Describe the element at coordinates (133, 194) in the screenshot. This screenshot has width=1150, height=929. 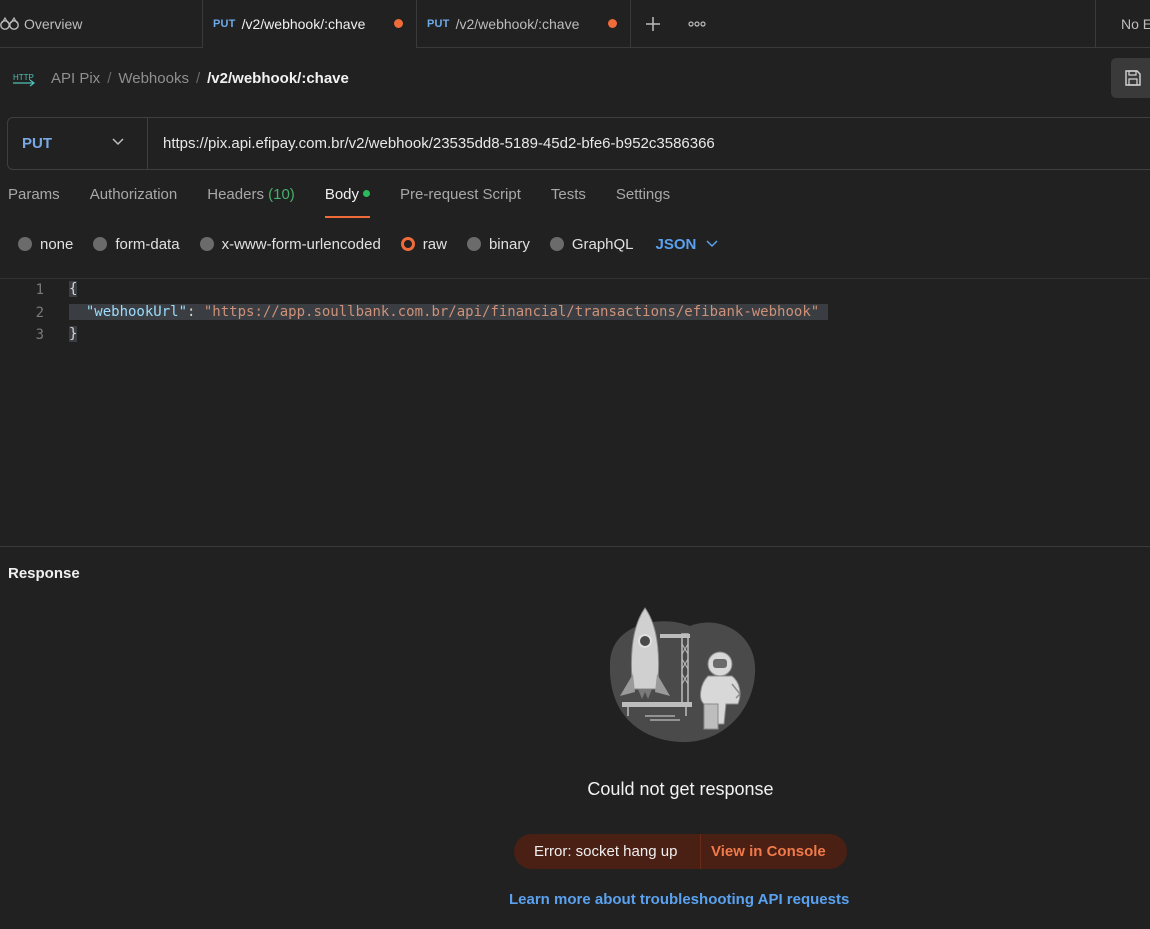
I see `tab-authorization-label: Authorization` at that location.